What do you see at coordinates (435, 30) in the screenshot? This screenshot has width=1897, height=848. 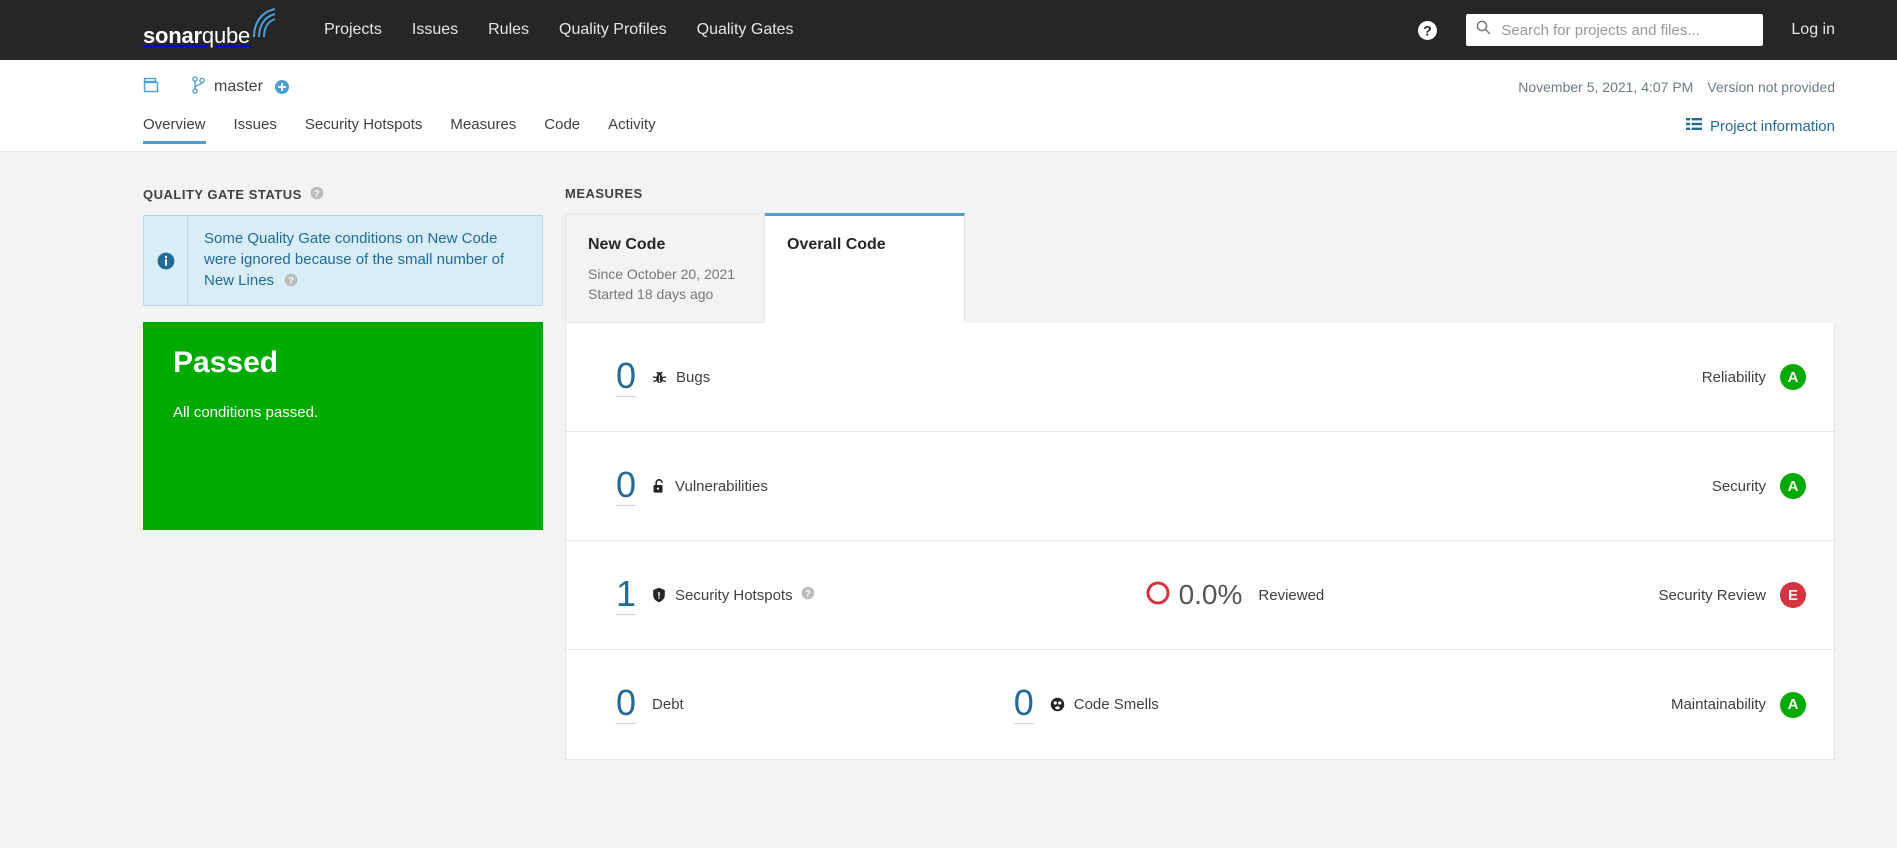 I see `nav-item-issues: Issues` at bounding box center [435, 30].